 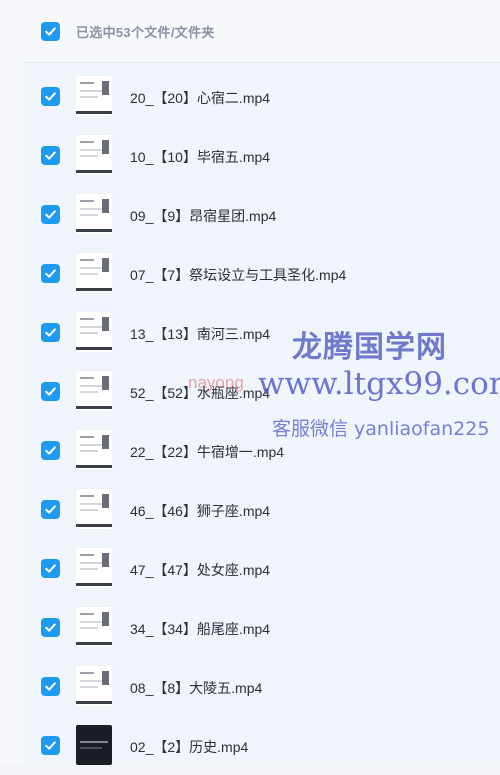 What do you see at coordinates (200, 570) in the screenshot?
I see `file-name: 47_【47】处女座.mp4` at bounding box center [200, 570].